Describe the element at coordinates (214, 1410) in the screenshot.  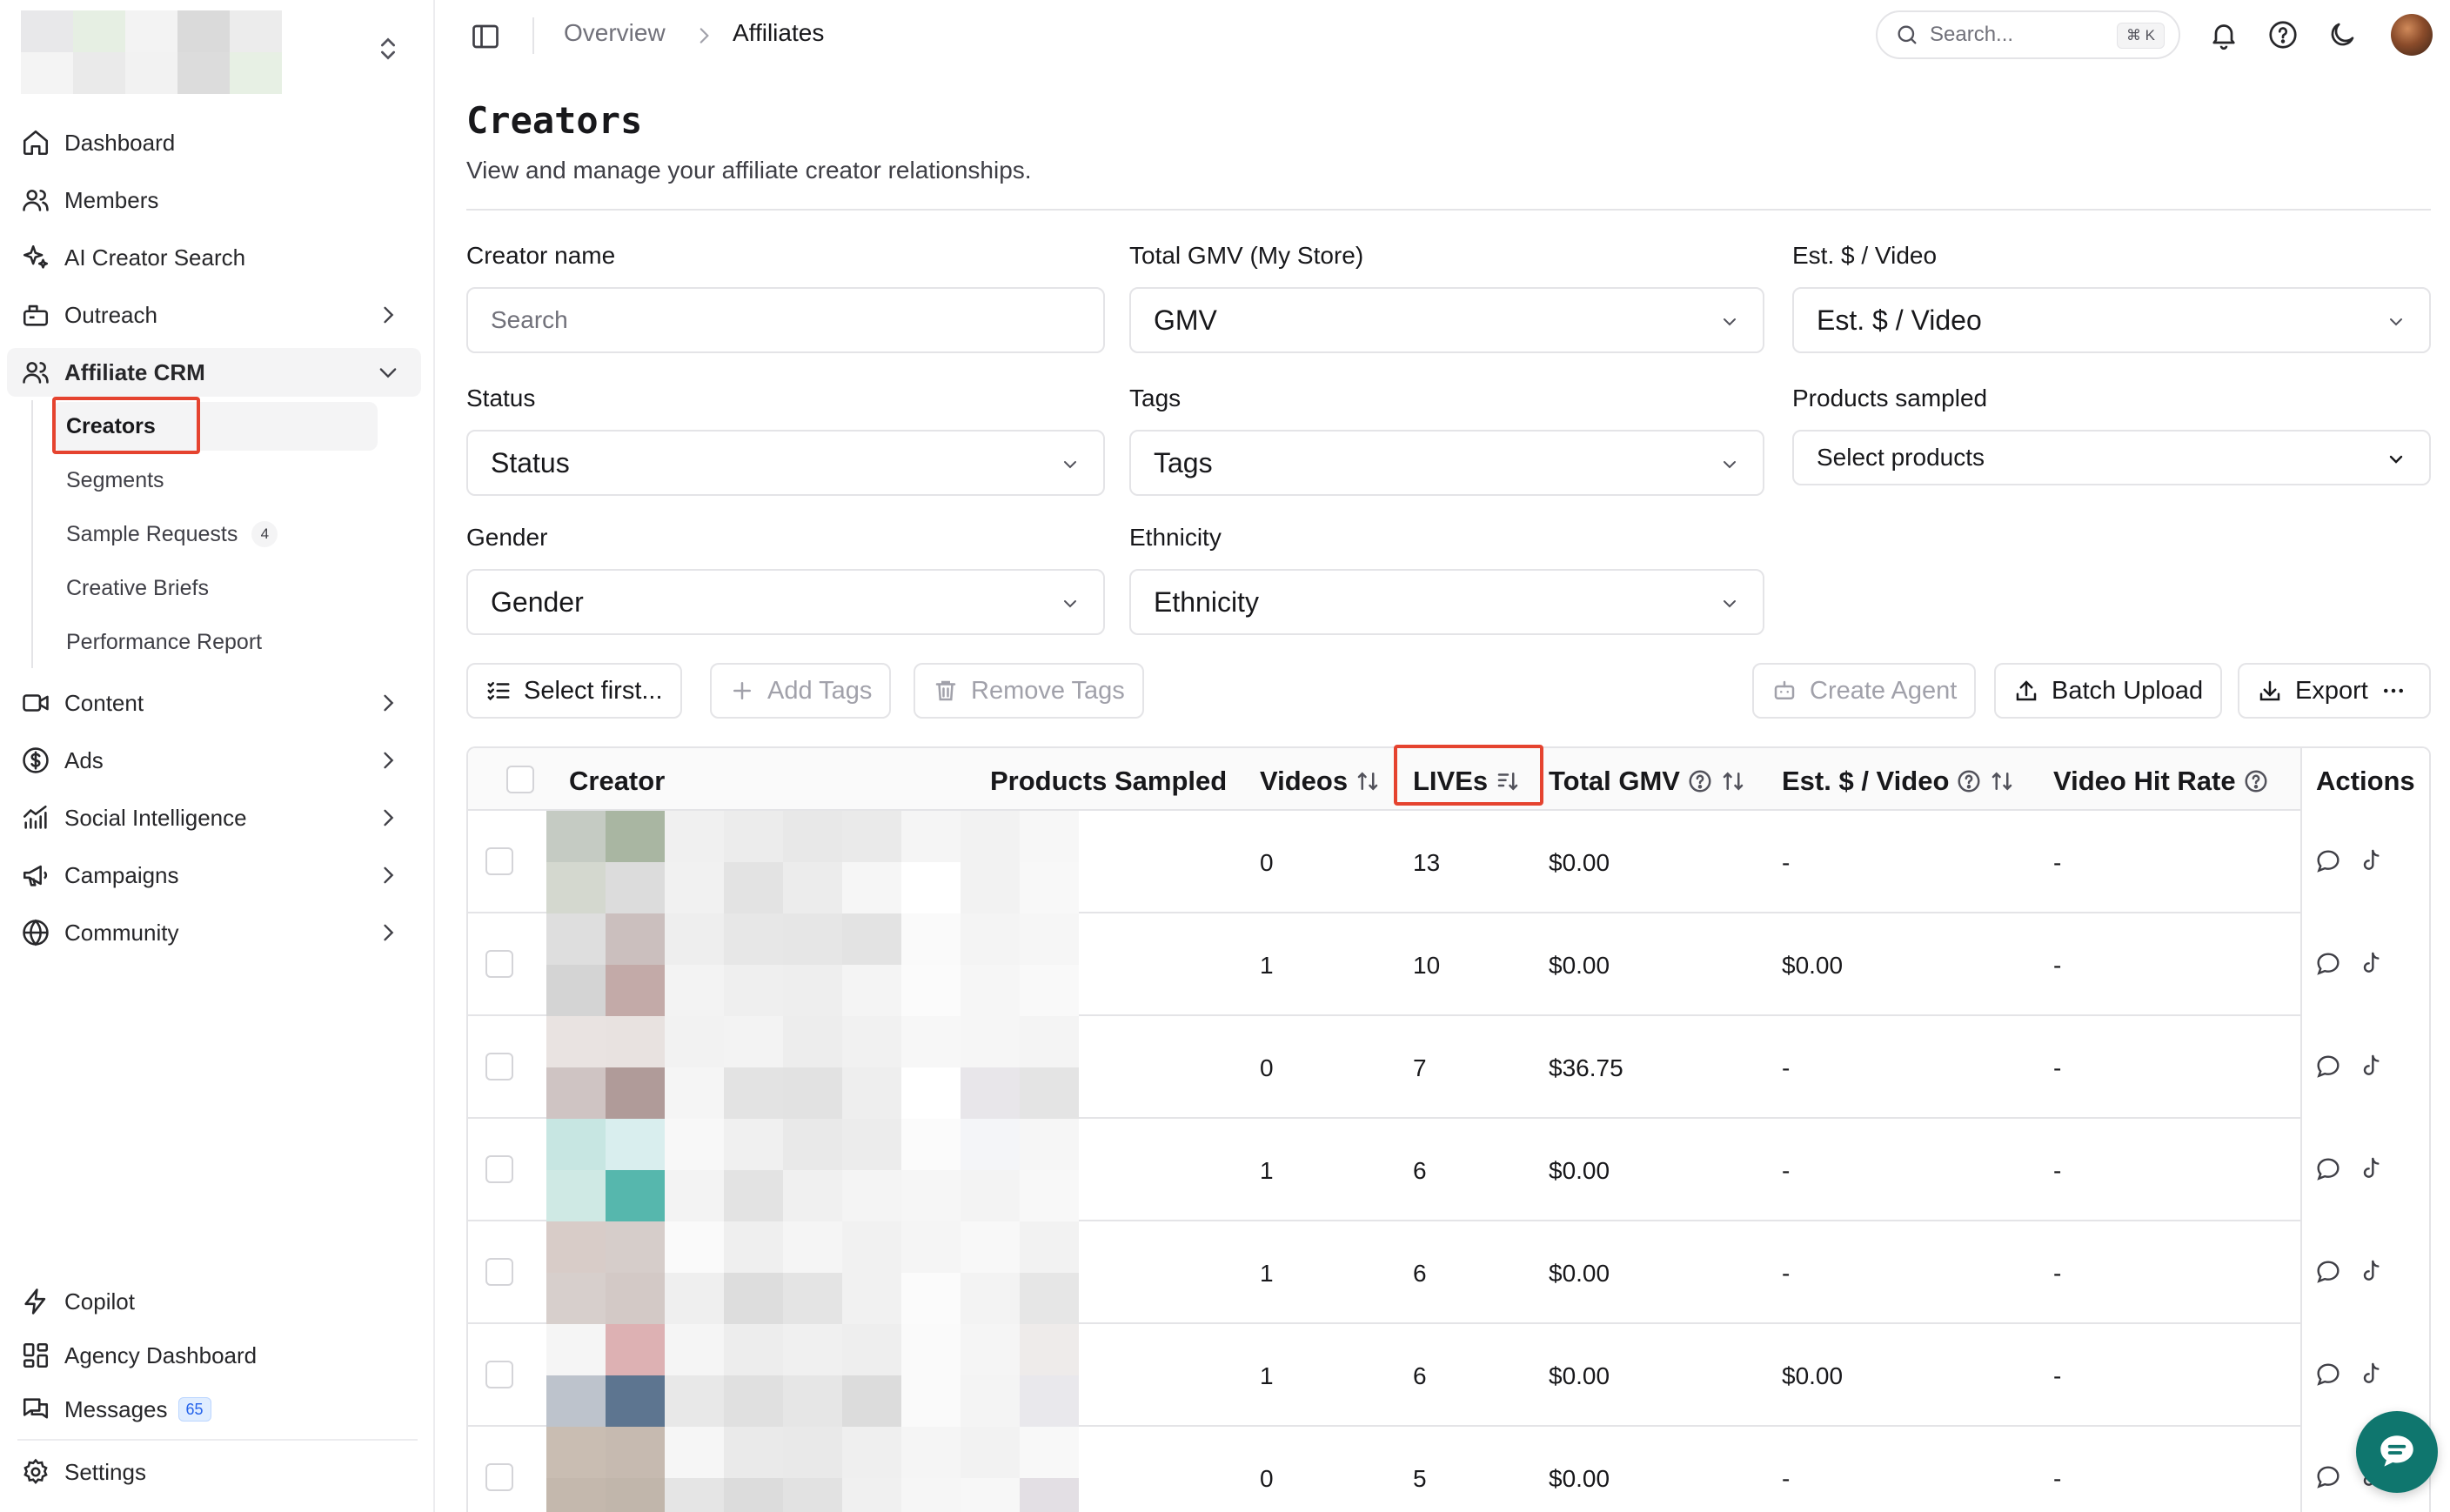
I see `nav-messages: Messages 65` at that location.